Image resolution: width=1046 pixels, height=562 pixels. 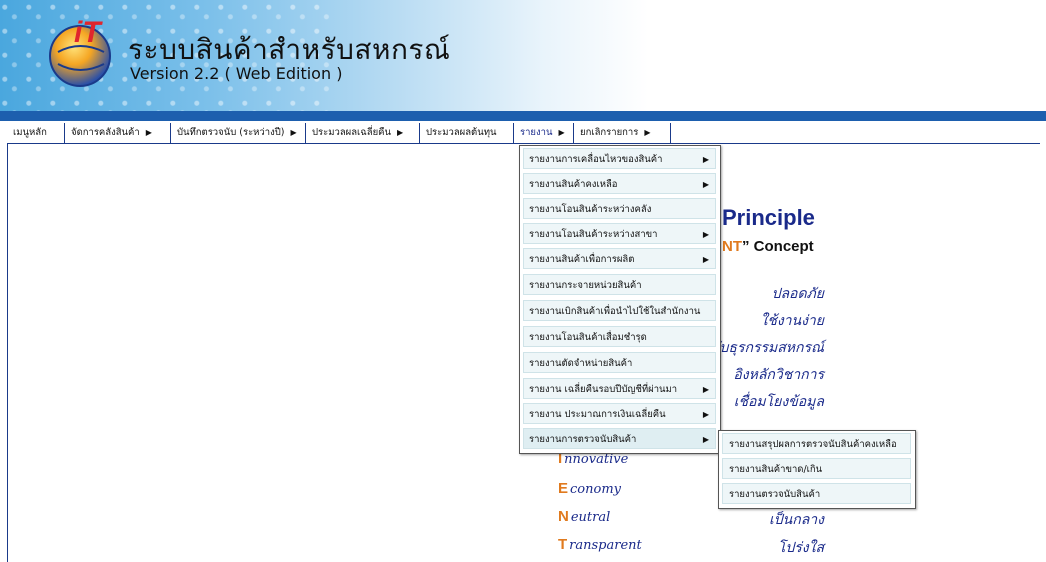 I want to click on acronym-line: Economy, so click(x=589, y=488).